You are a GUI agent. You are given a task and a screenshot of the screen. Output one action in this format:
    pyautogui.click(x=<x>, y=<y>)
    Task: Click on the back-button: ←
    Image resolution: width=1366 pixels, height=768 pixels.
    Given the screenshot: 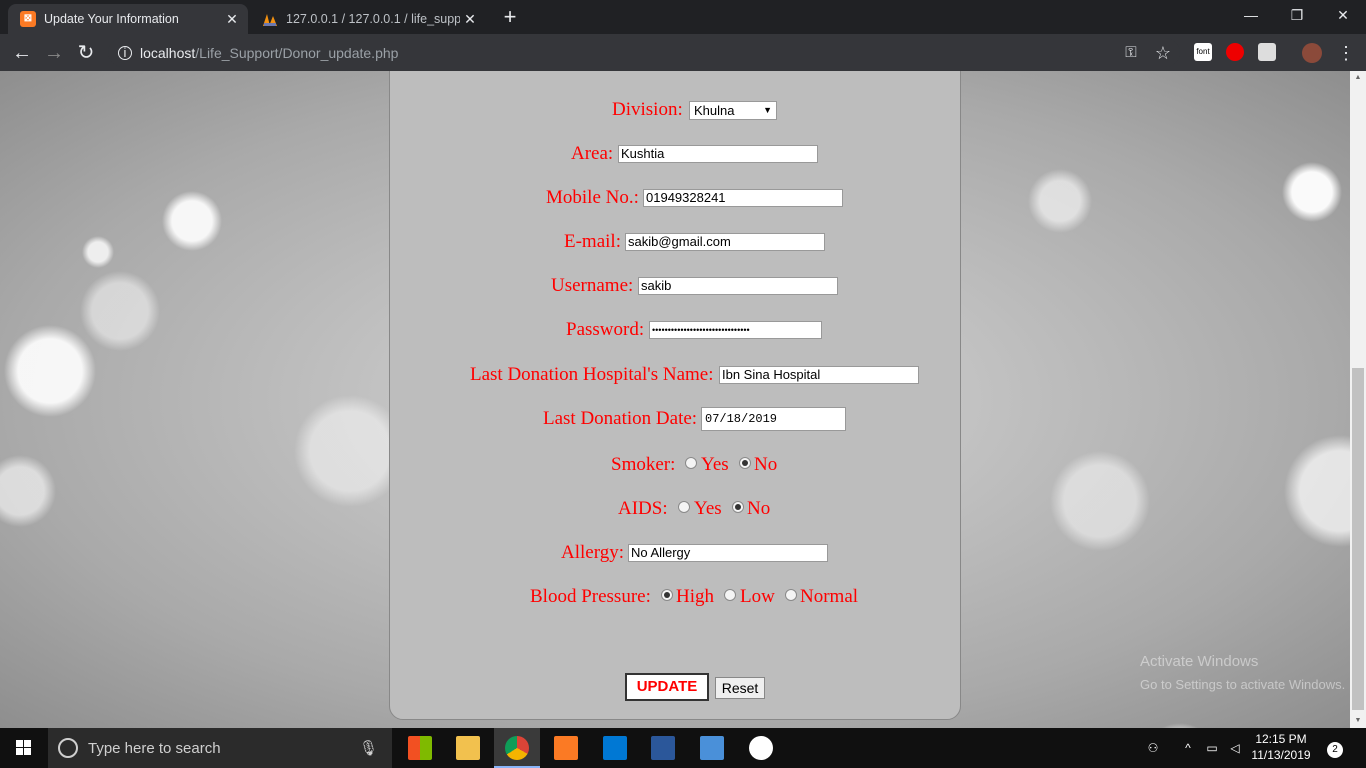 What is the action you would take?
    pyautogui.click(x=22, y=53)
    